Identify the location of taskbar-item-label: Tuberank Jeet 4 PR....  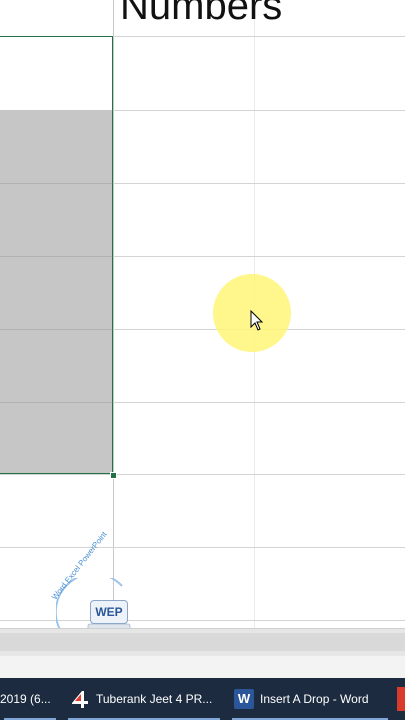
(154, 699).